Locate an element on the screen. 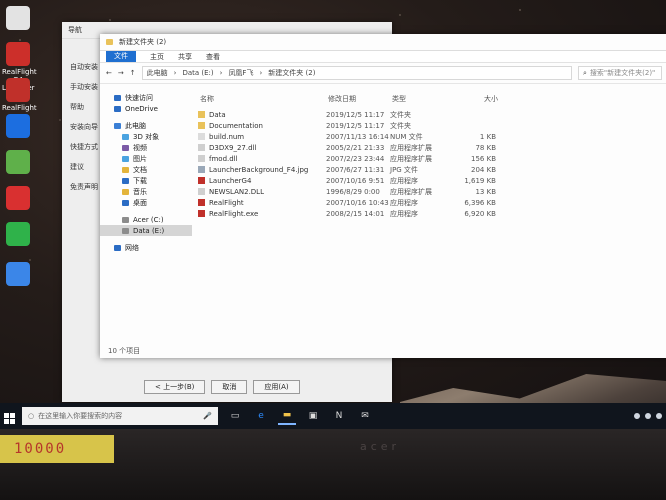 Image resolution: width=666 pixels, height=500 pixels. nav-item: 视频 is located at coordinates (146, 147).